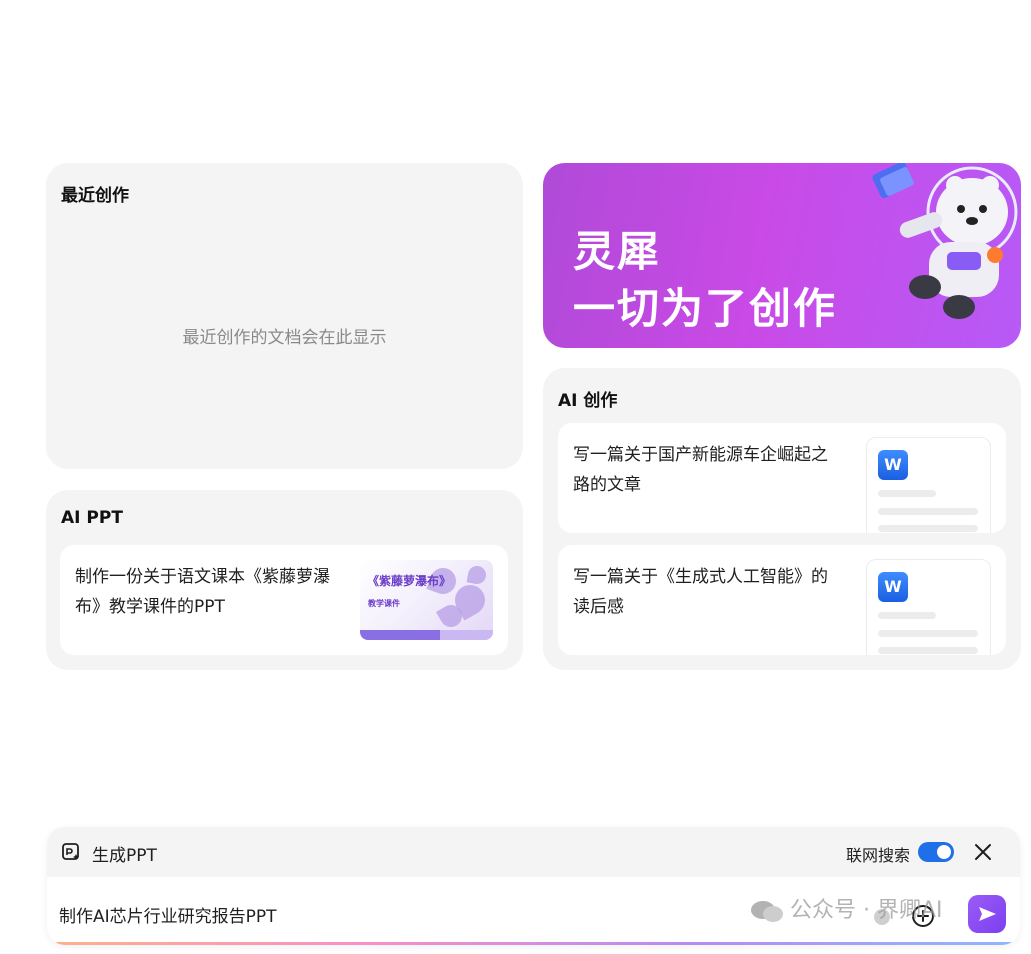  I want to click on generate-ppt-icon, so click(70, 851).